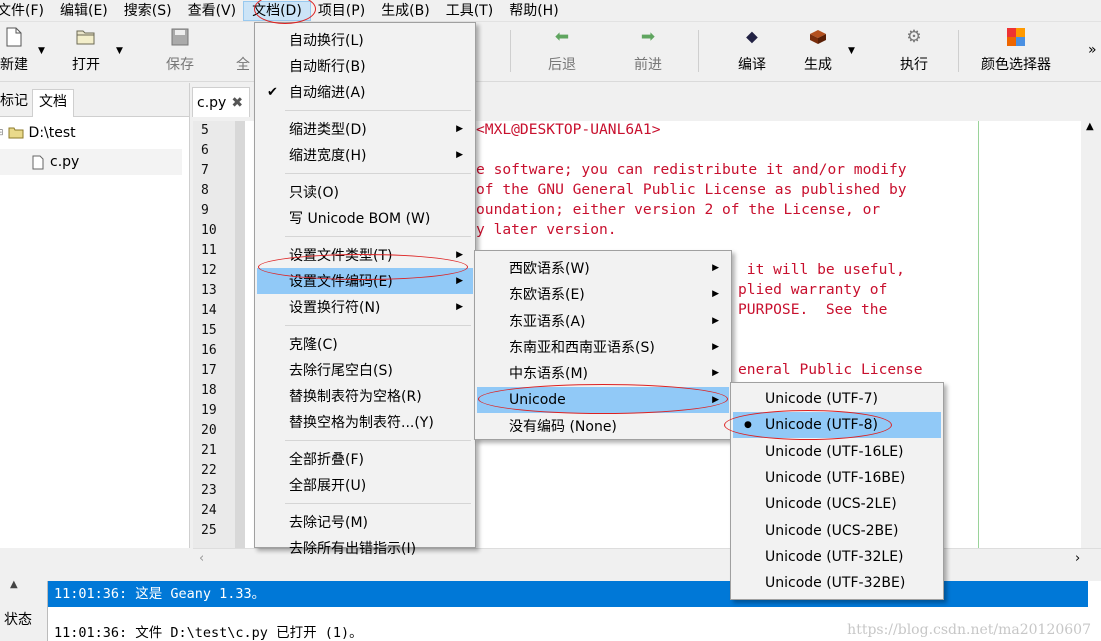  Describe the element at coordinates (148, 11) in the screenshot. I see `menu-search: 搜索(S)` at that location.